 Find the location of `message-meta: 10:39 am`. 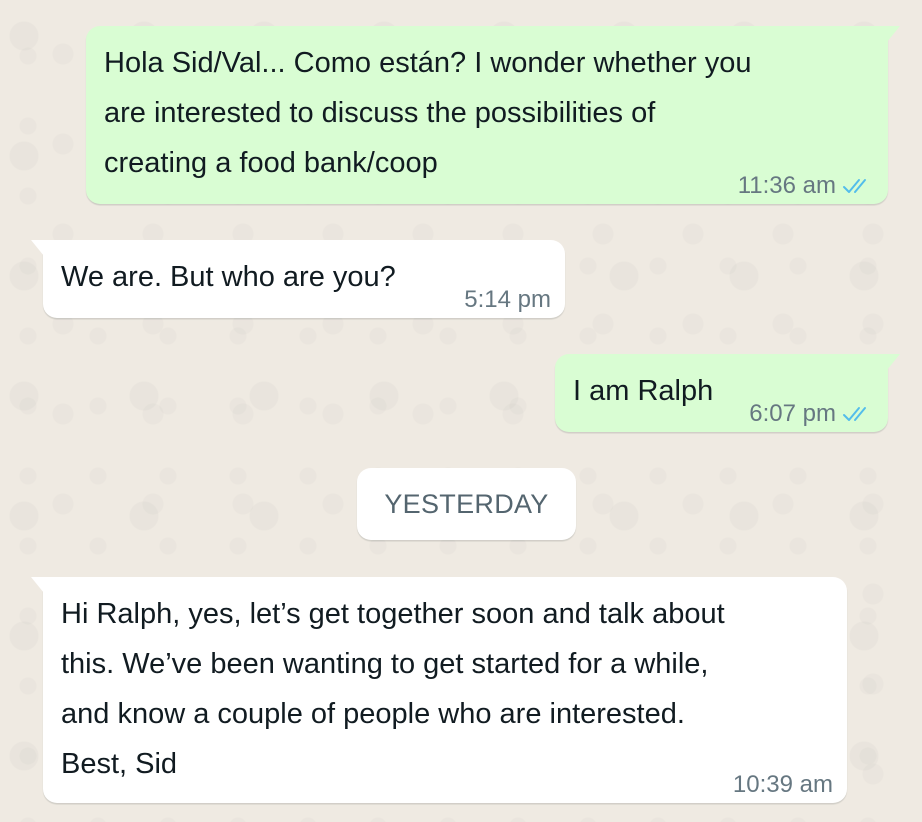

message-meta: 10:39 am is located at coordinates (783, 785).